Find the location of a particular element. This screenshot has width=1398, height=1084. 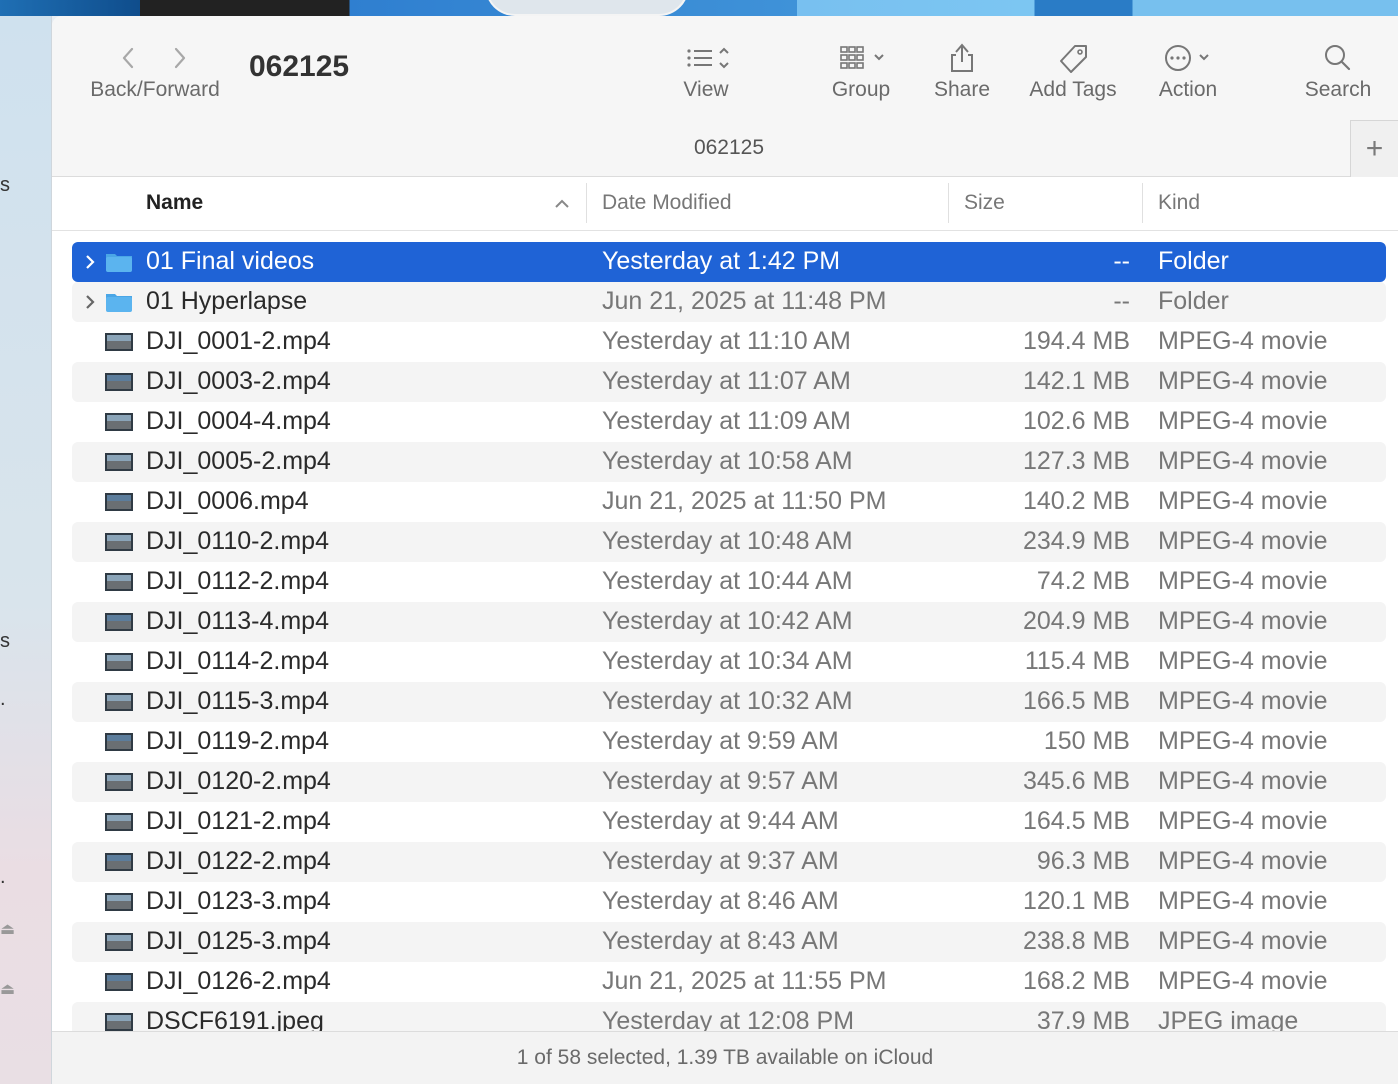

file-size: 166.5 MB is located at coordinates (1076, 701).